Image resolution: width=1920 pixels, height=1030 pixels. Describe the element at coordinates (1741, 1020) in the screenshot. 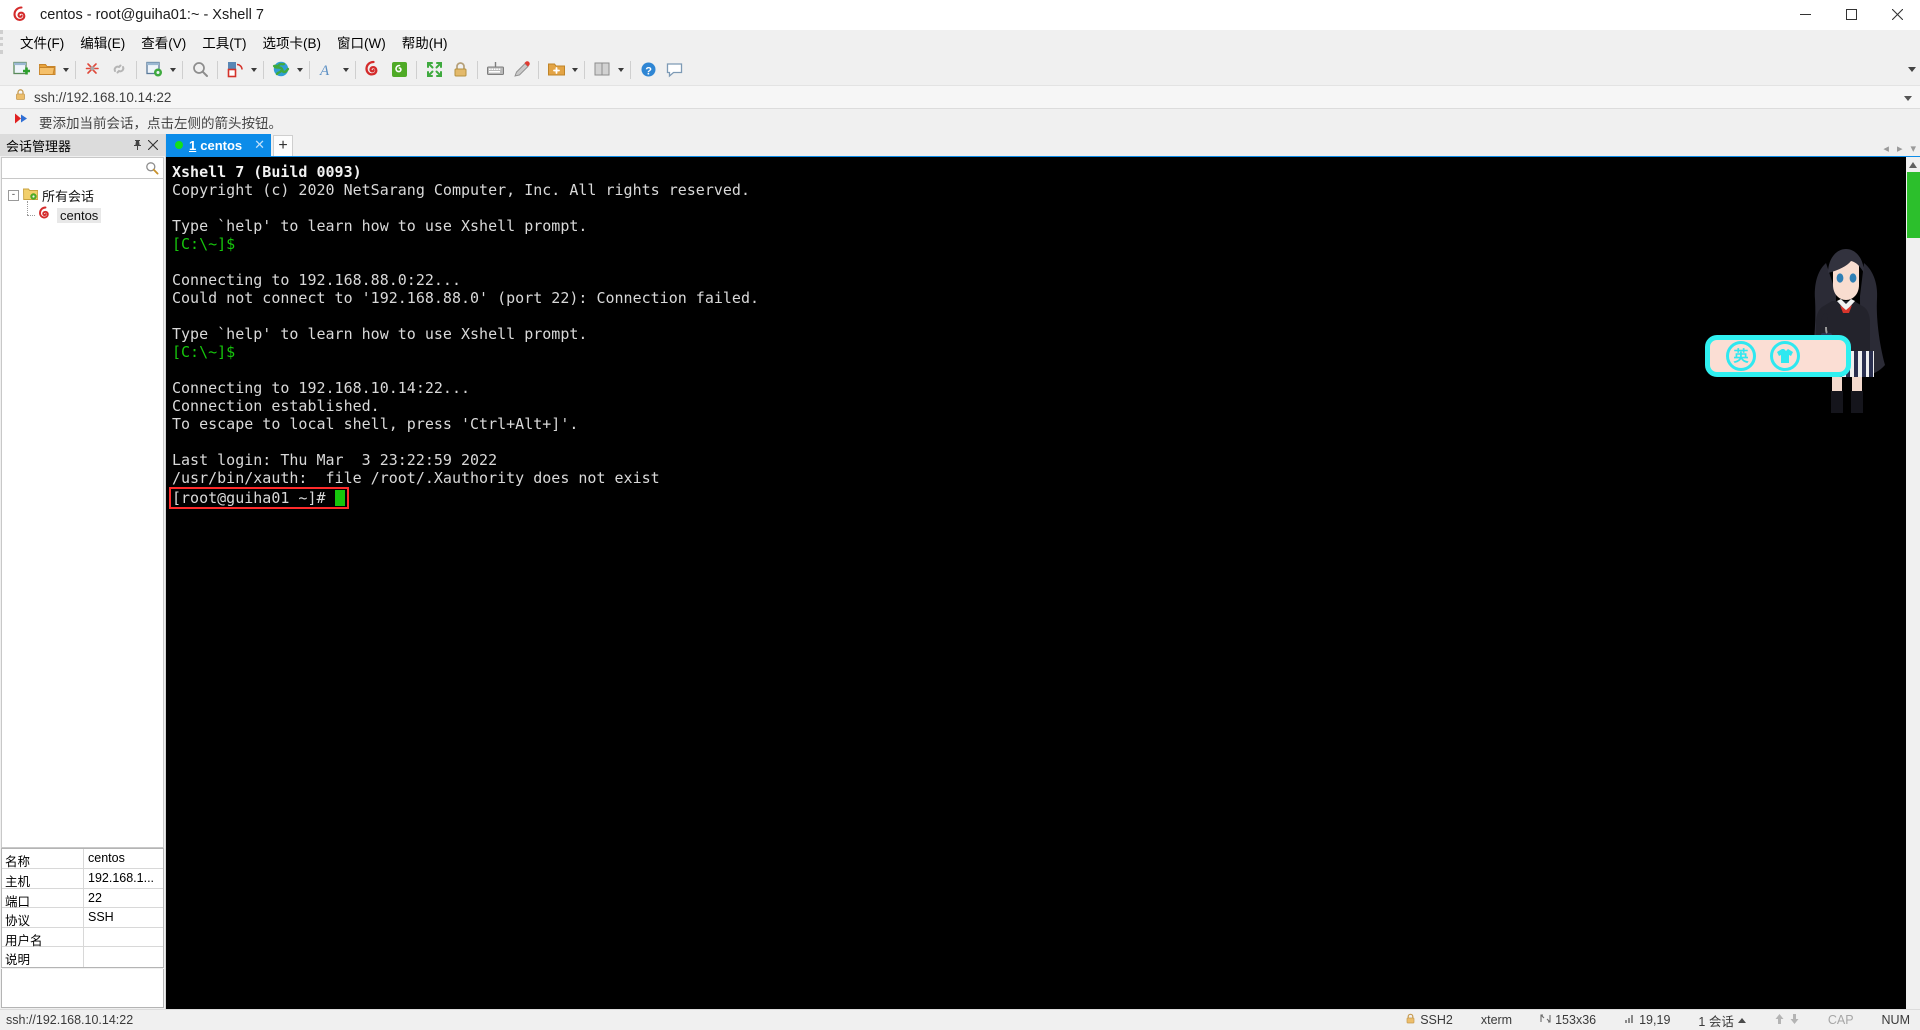

I see `session-expander-icon` at that location.